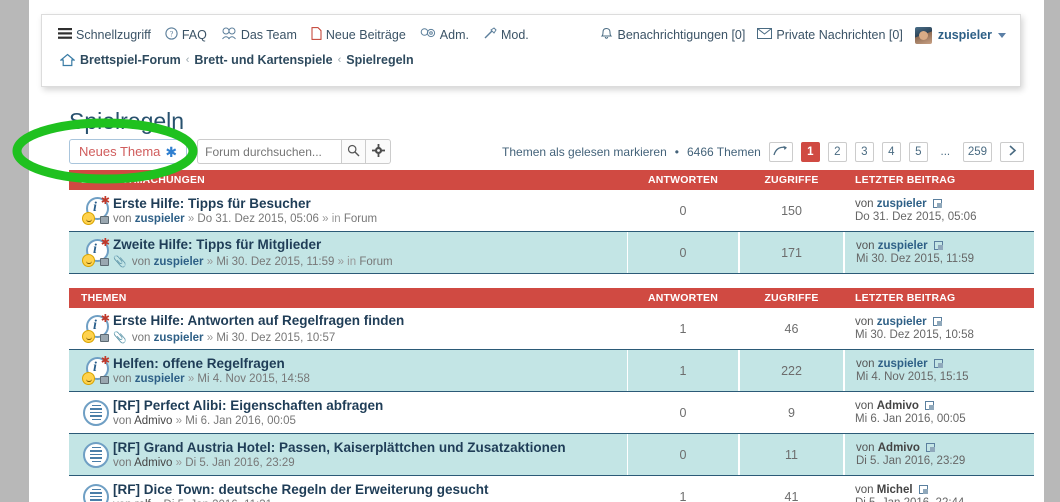 The height and width of the screenshot is (502, 1060). I want to click on sticky-locked-icon: i ✱, so click(96, 328).